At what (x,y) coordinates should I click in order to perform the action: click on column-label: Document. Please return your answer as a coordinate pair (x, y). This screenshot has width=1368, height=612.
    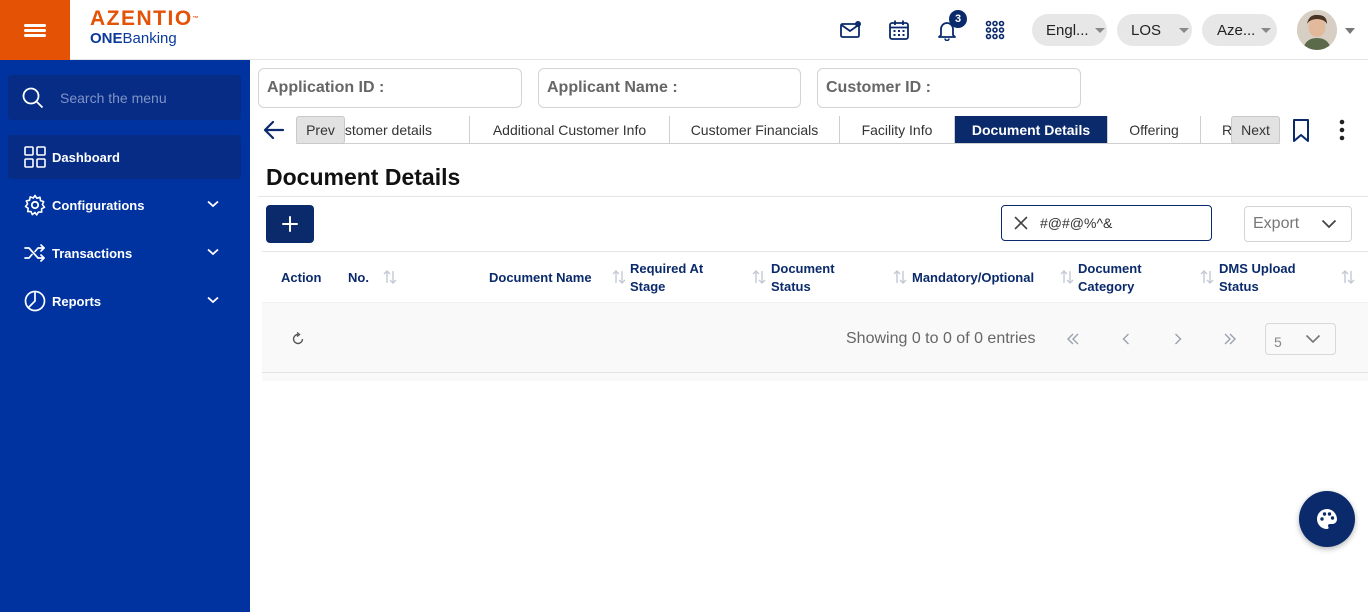
    Looking at the image, I should click on (803, 268).